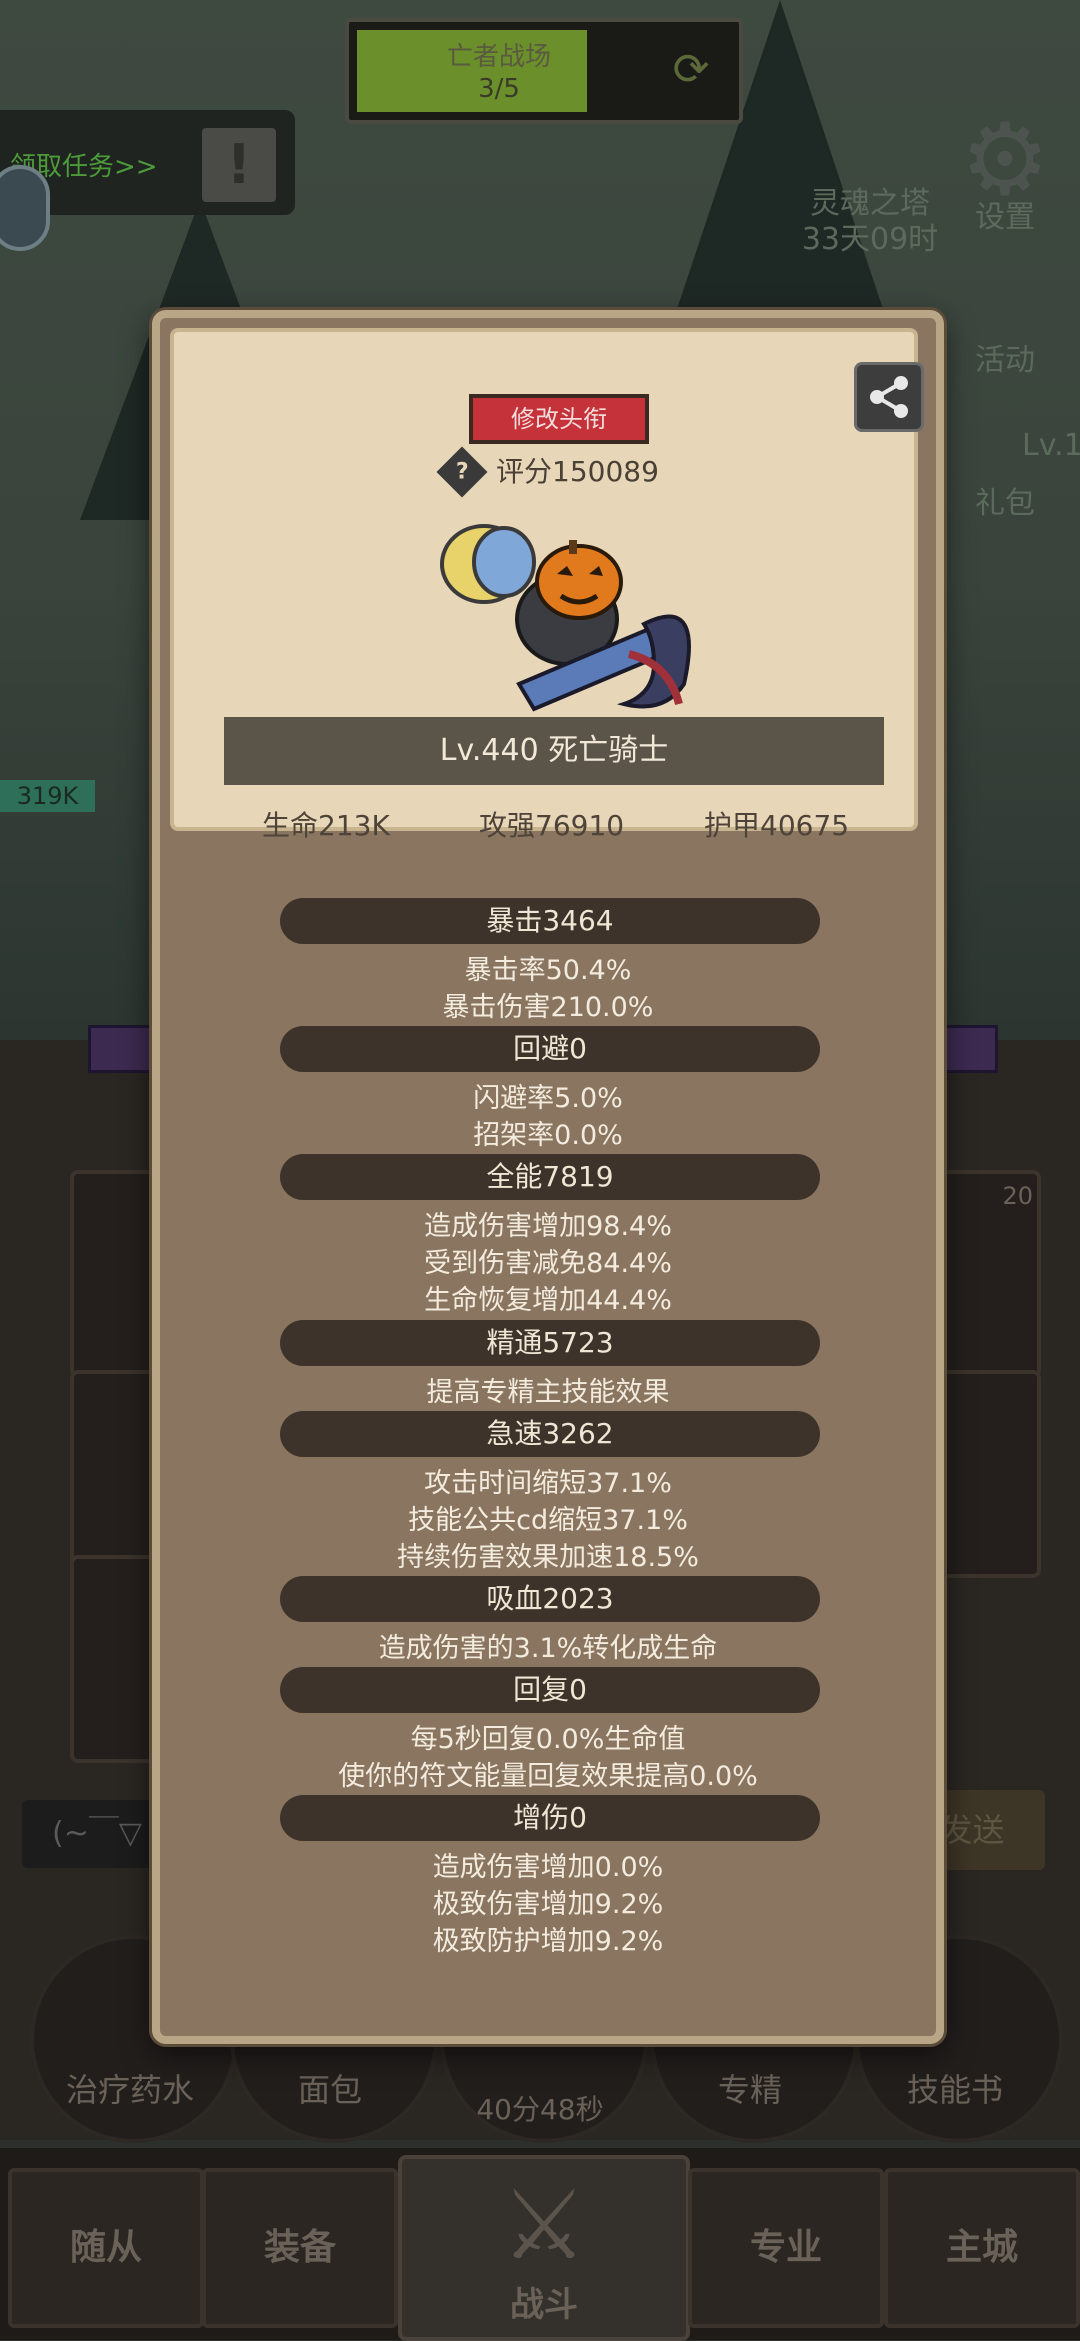 Image resolution: width=1080 pixels, height=2341 pixels. What do you see at coordinates (548, 1739) in the screenshot?
I see `regen-line: 每5秒回复0.0%生命值` at bounding box center [548, 1739].